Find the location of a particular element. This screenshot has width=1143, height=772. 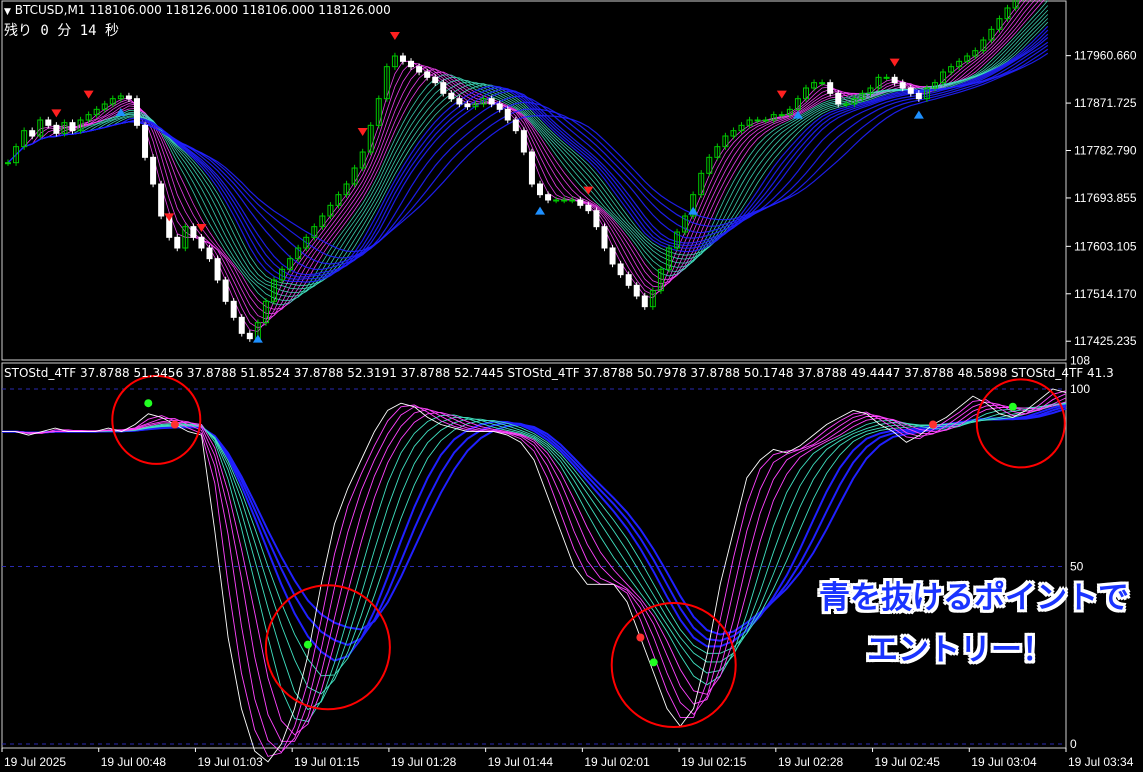

time-tick-label: 19 Jul 01:44 is located at coordinates (521, 762).